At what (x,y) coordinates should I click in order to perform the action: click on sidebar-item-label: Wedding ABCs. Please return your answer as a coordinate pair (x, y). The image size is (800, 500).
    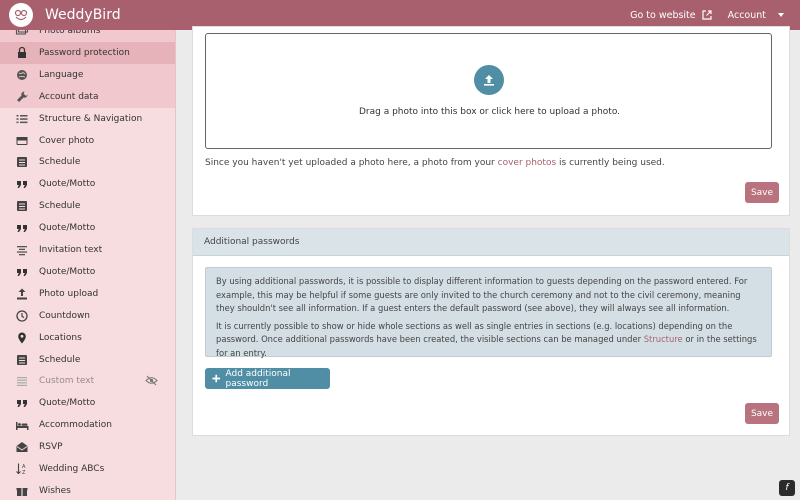
    Looking at the image, I should click on (72, 469).